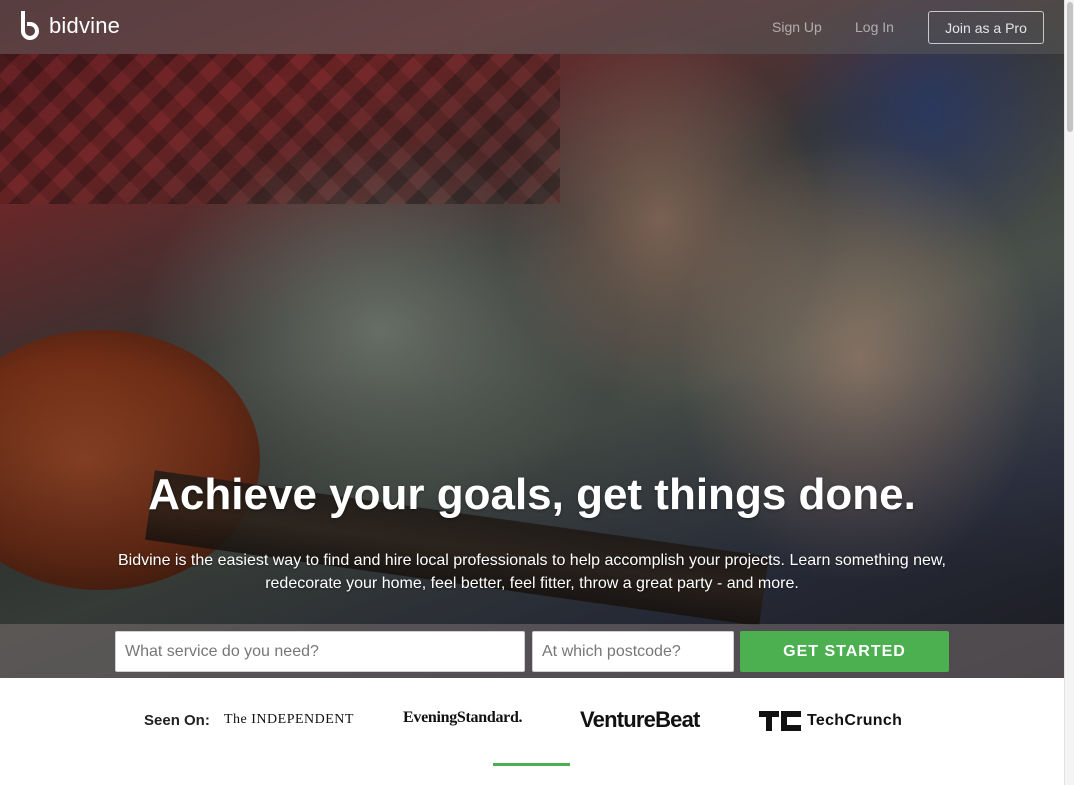 The image size is (1074, 785). Describe the element at coordinates (532, 27) in the screenshot. I see `top-nav: bidvine Sign Up Log In Join as a Pro` at that location.